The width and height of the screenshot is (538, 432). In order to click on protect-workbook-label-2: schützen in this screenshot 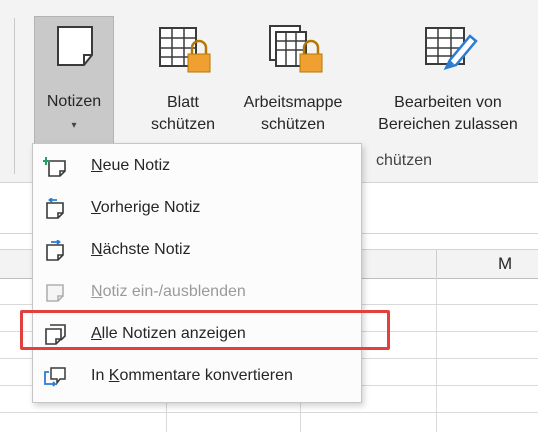, I will do `click(293, 124)`.